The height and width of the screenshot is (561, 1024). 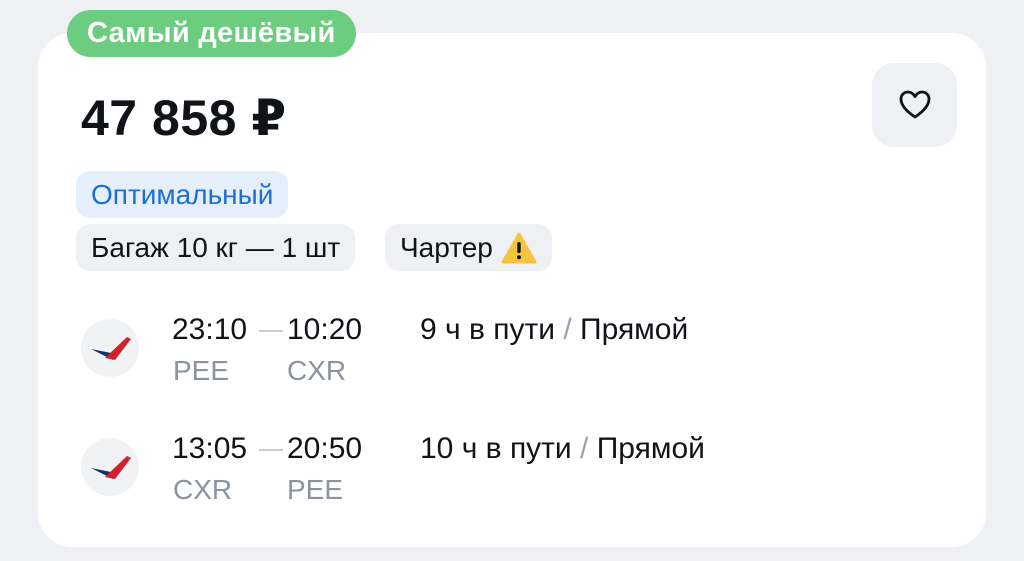 What do you see at coordinates (210, 329) in the screenshot?
I see `segment-1-depart-time: 23:10` at bounding box center [210, 329].